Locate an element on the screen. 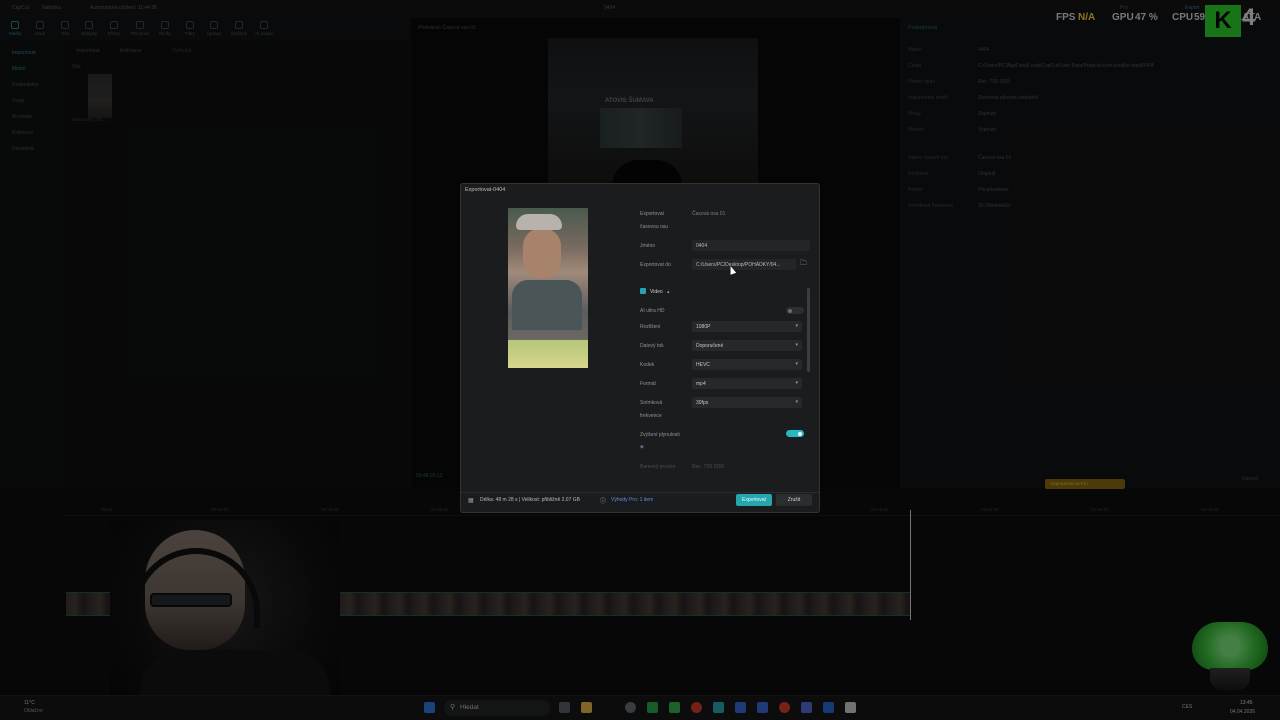 This screenshot has height=720, width=1280. bitrate-label: Datový tok is located at coordinates (652, 346).